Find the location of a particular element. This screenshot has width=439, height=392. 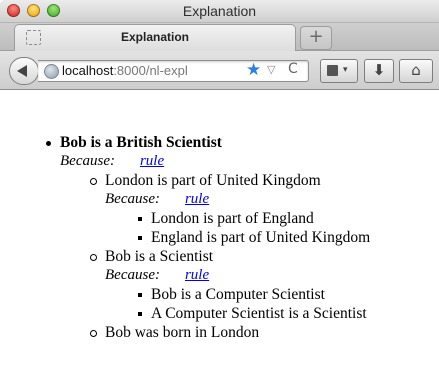

bookmarks-menu-button: ▾ is located at coordinates (339, 71).